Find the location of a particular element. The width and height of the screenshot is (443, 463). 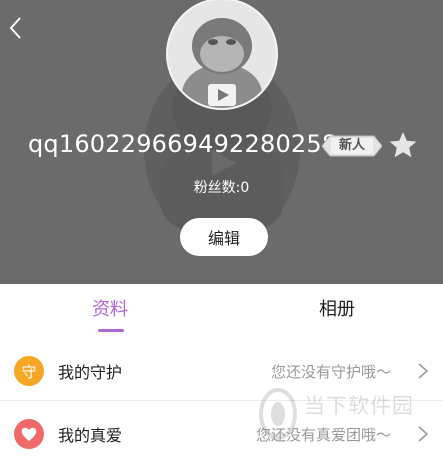

row-label: 我的真爱 is located at coordinates (90, 435).